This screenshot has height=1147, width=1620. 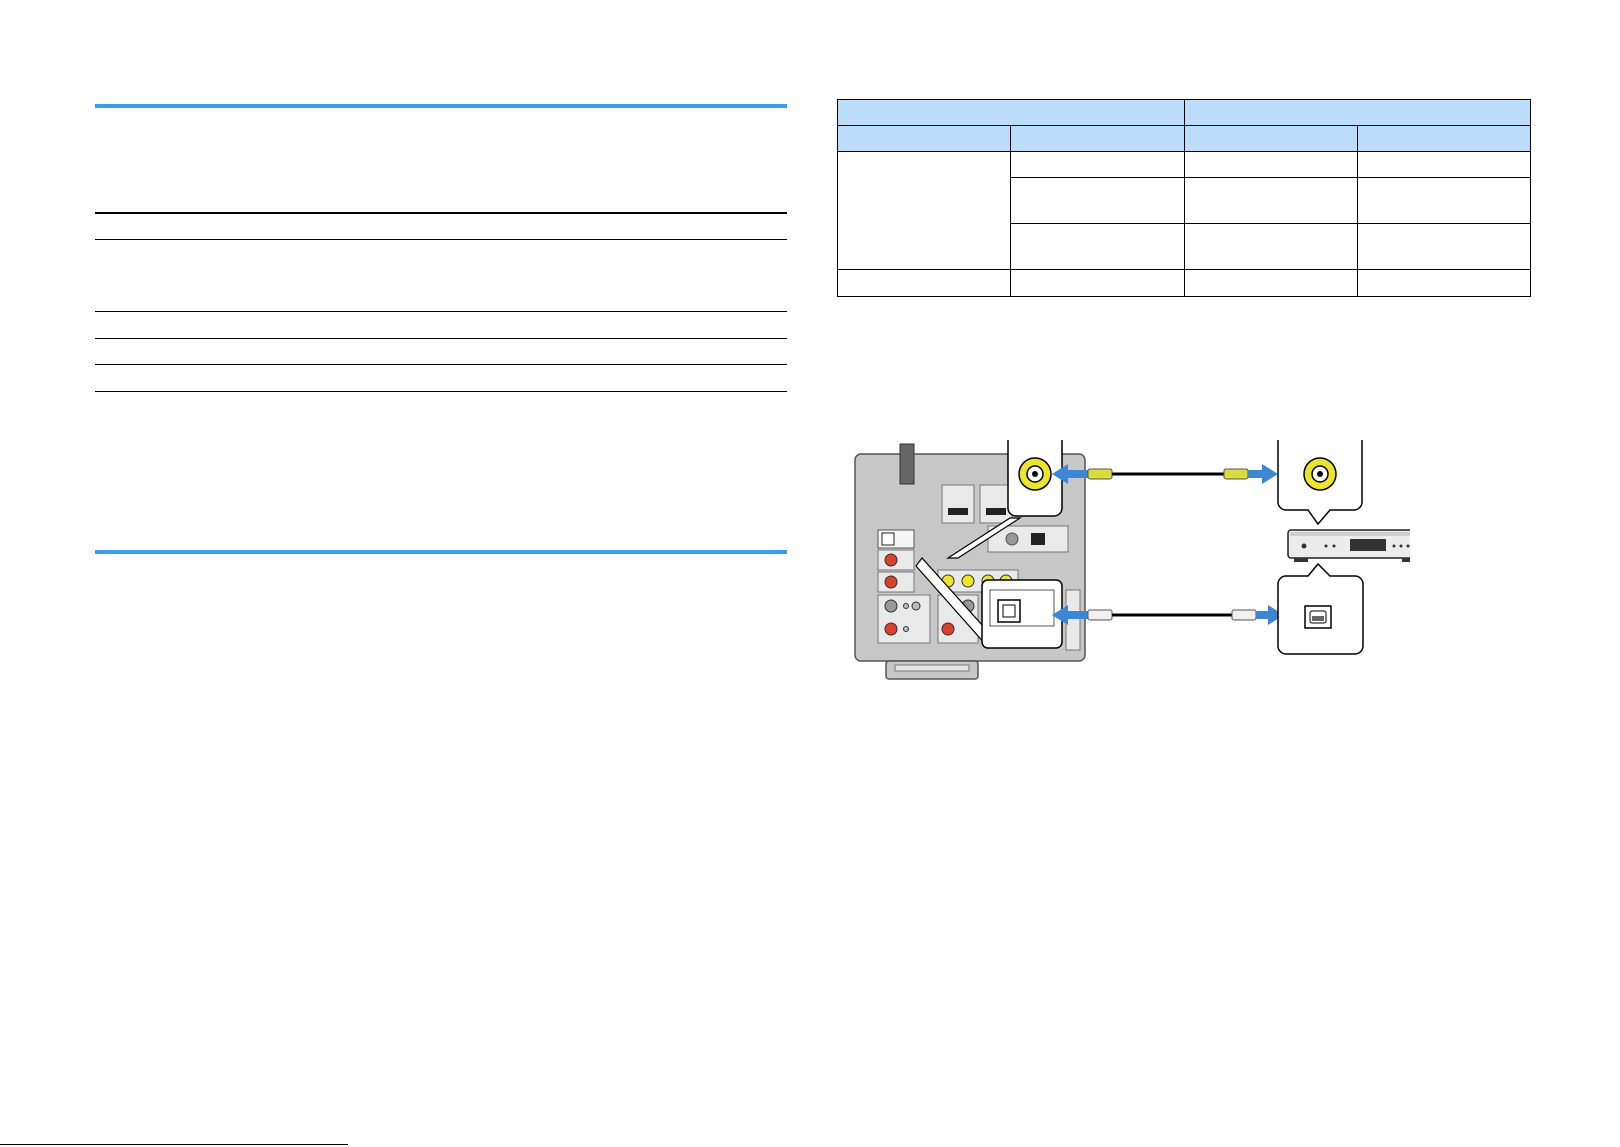 What do you see at coordinates (1165, 474) in the screenshot?
I see `coaxial-cable` at bounding box center [1165, 474].